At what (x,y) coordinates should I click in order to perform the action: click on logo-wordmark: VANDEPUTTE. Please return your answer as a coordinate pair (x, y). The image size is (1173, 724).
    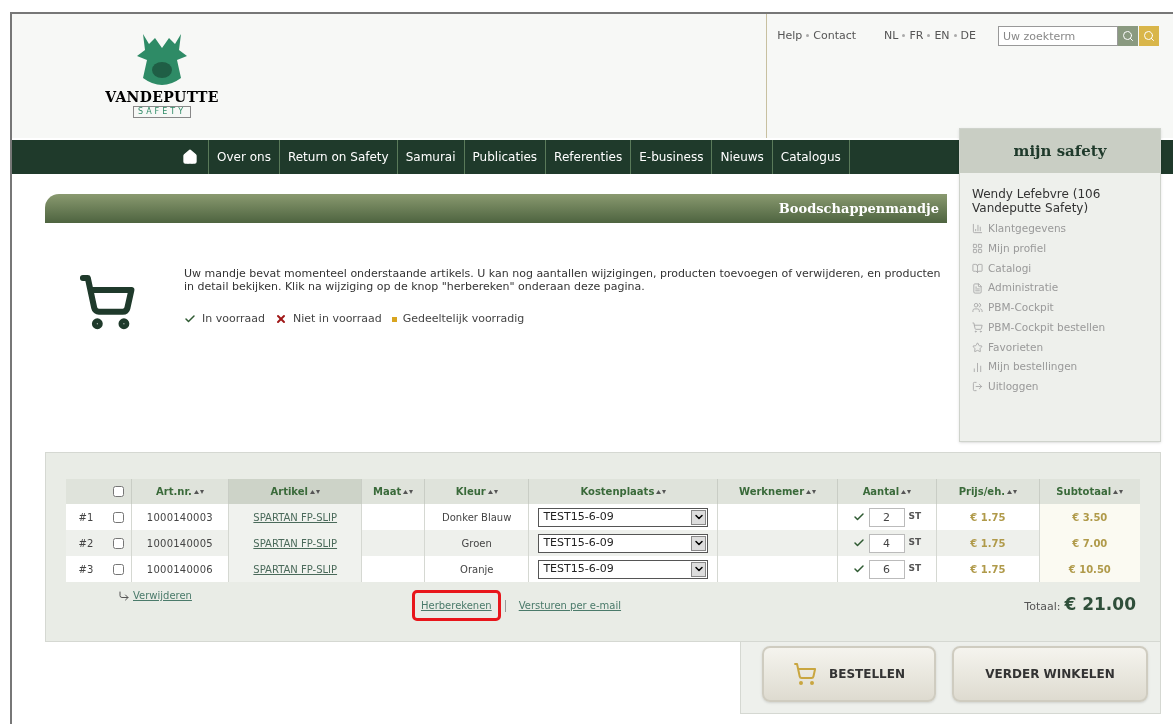
    Looking at the image, I should click on (162, 97).